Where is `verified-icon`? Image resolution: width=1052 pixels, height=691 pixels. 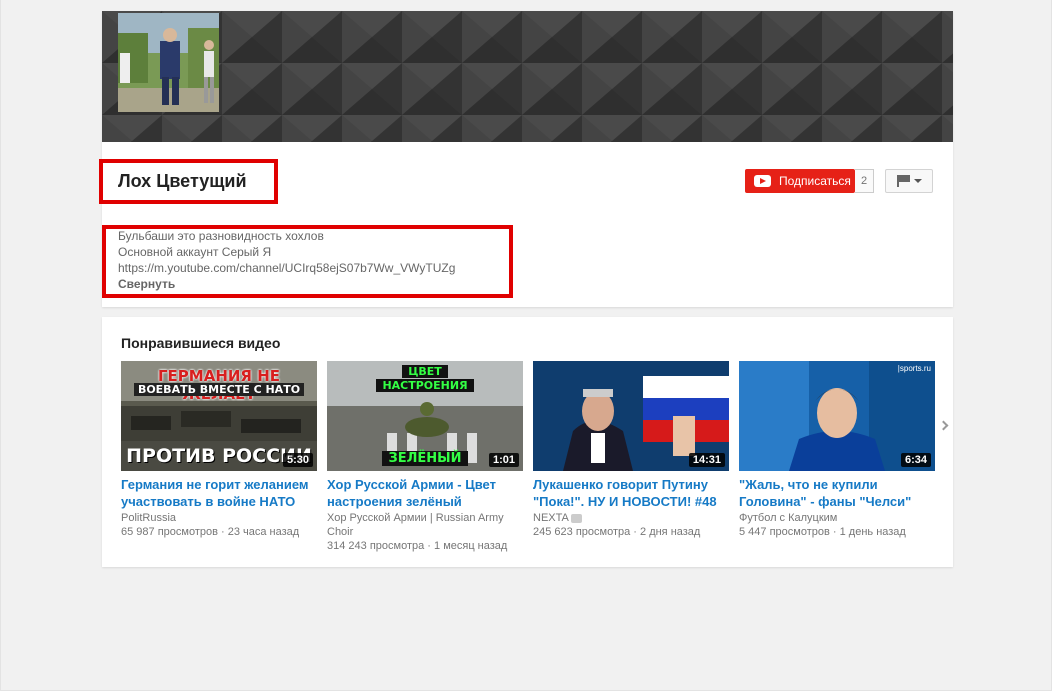 verified-icon is located at coordinates (576, 518).